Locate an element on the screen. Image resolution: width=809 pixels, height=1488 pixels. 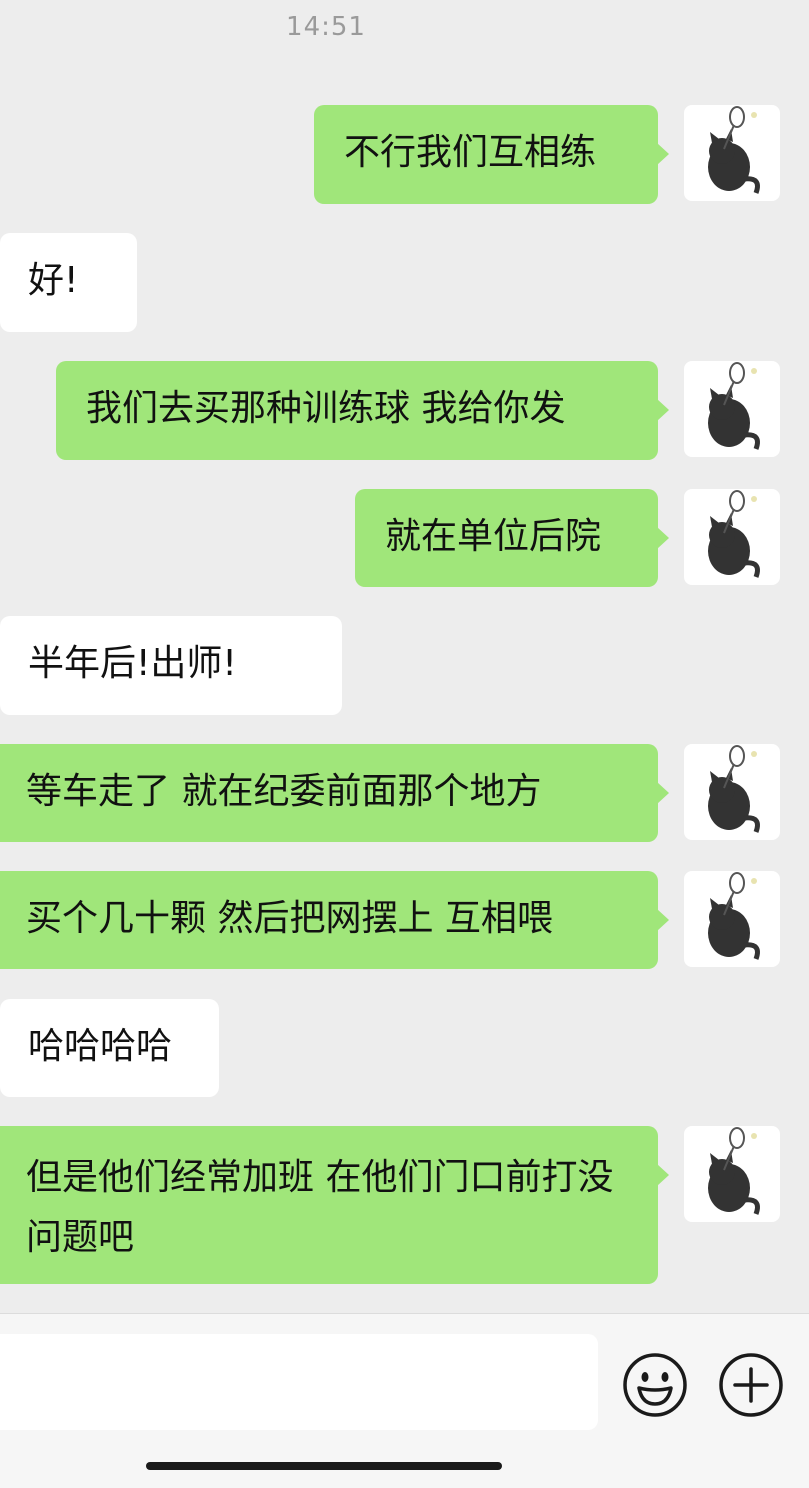
message-input-bar is located at coordinates (404, 1400).